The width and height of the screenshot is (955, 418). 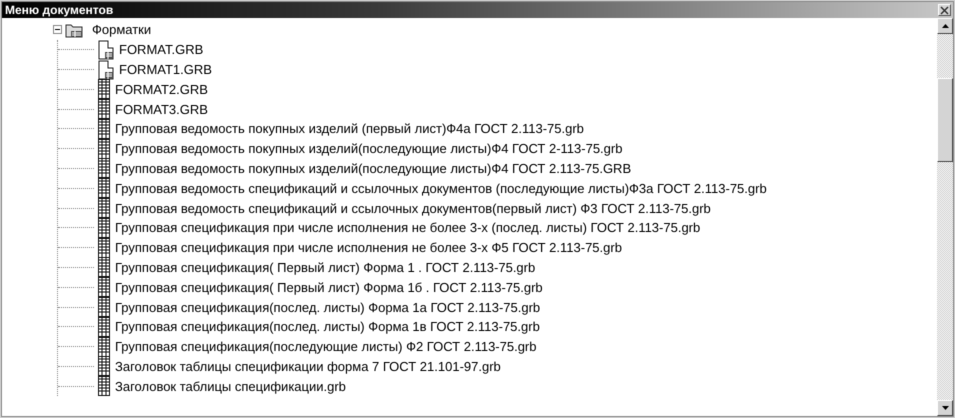 I want to click on up-arrow-icon, so click(x=945, y=26).